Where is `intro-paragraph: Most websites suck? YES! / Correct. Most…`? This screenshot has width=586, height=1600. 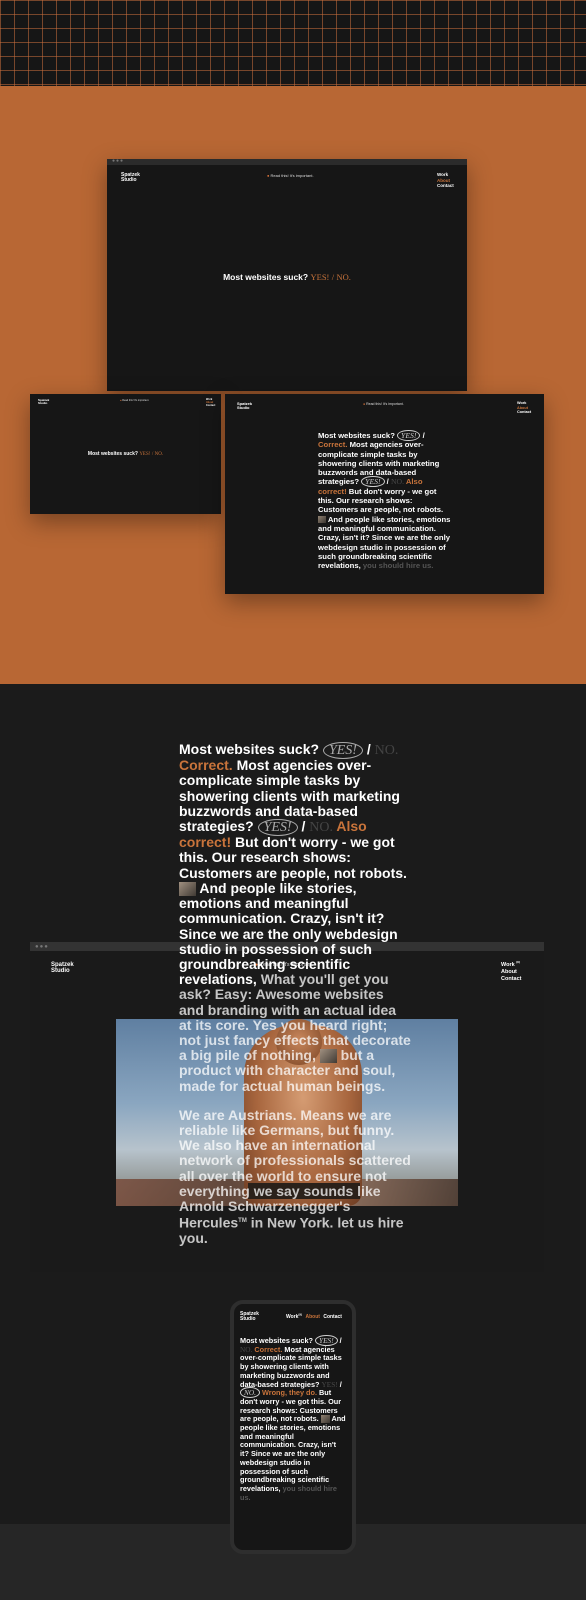
intro-paragraph: Most websites suck? YES! / Correct. Most… is located at coordinates (384, 500).